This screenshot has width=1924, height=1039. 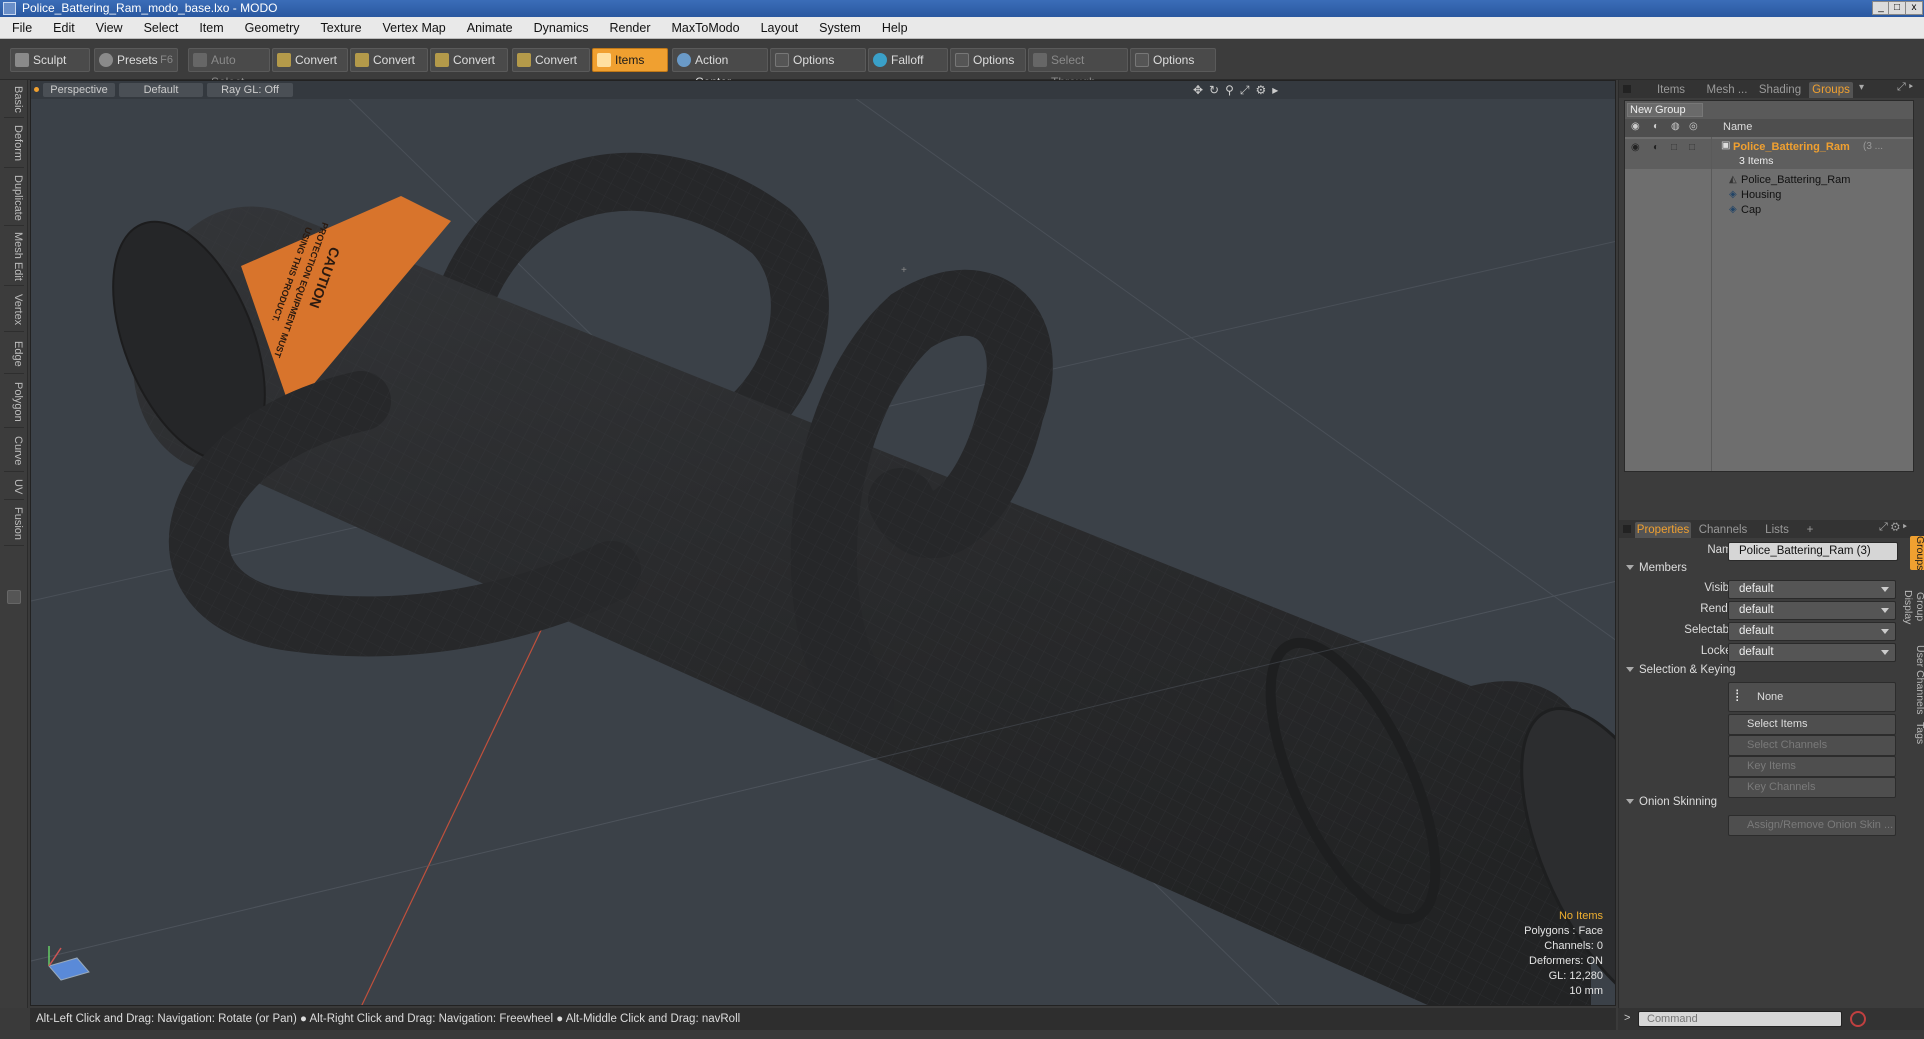 I want to click on select-items-button: Select Items, so click(x=1812, y=724).